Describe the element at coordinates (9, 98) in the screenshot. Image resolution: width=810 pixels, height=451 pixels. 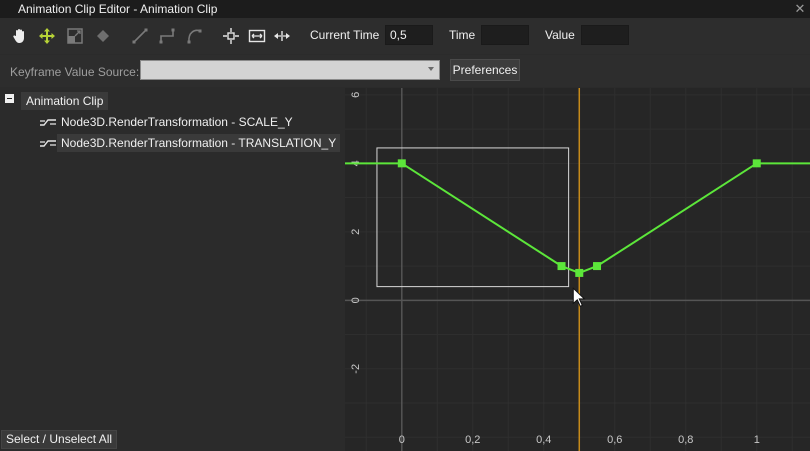
I see `collapse-toggle-icon` at that location.